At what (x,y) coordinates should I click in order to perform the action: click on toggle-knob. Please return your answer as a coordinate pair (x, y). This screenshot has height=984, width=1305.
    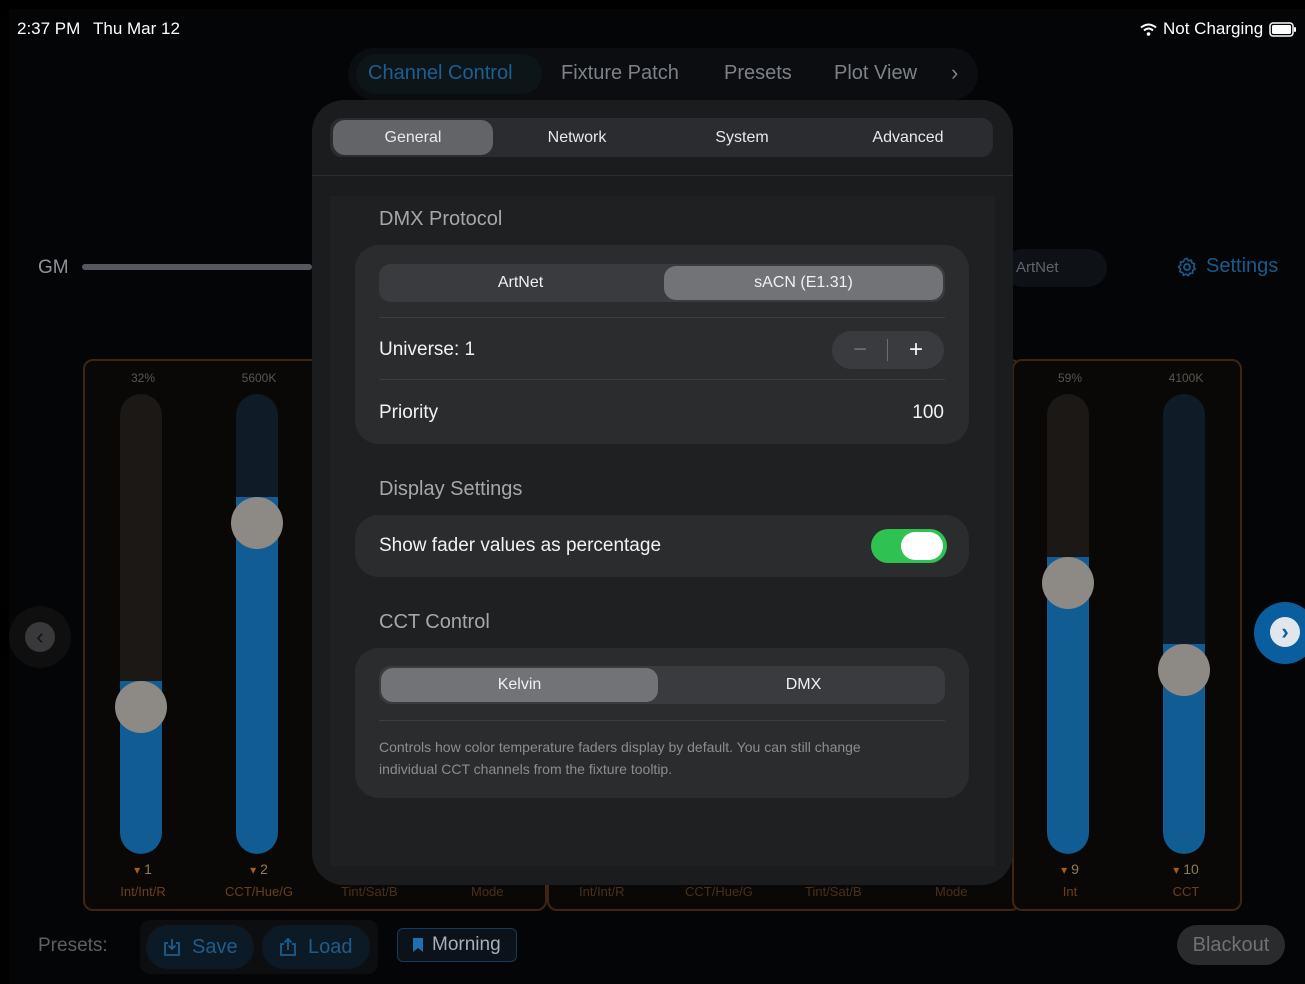
    Looking at the image, I should click on (922, 546).